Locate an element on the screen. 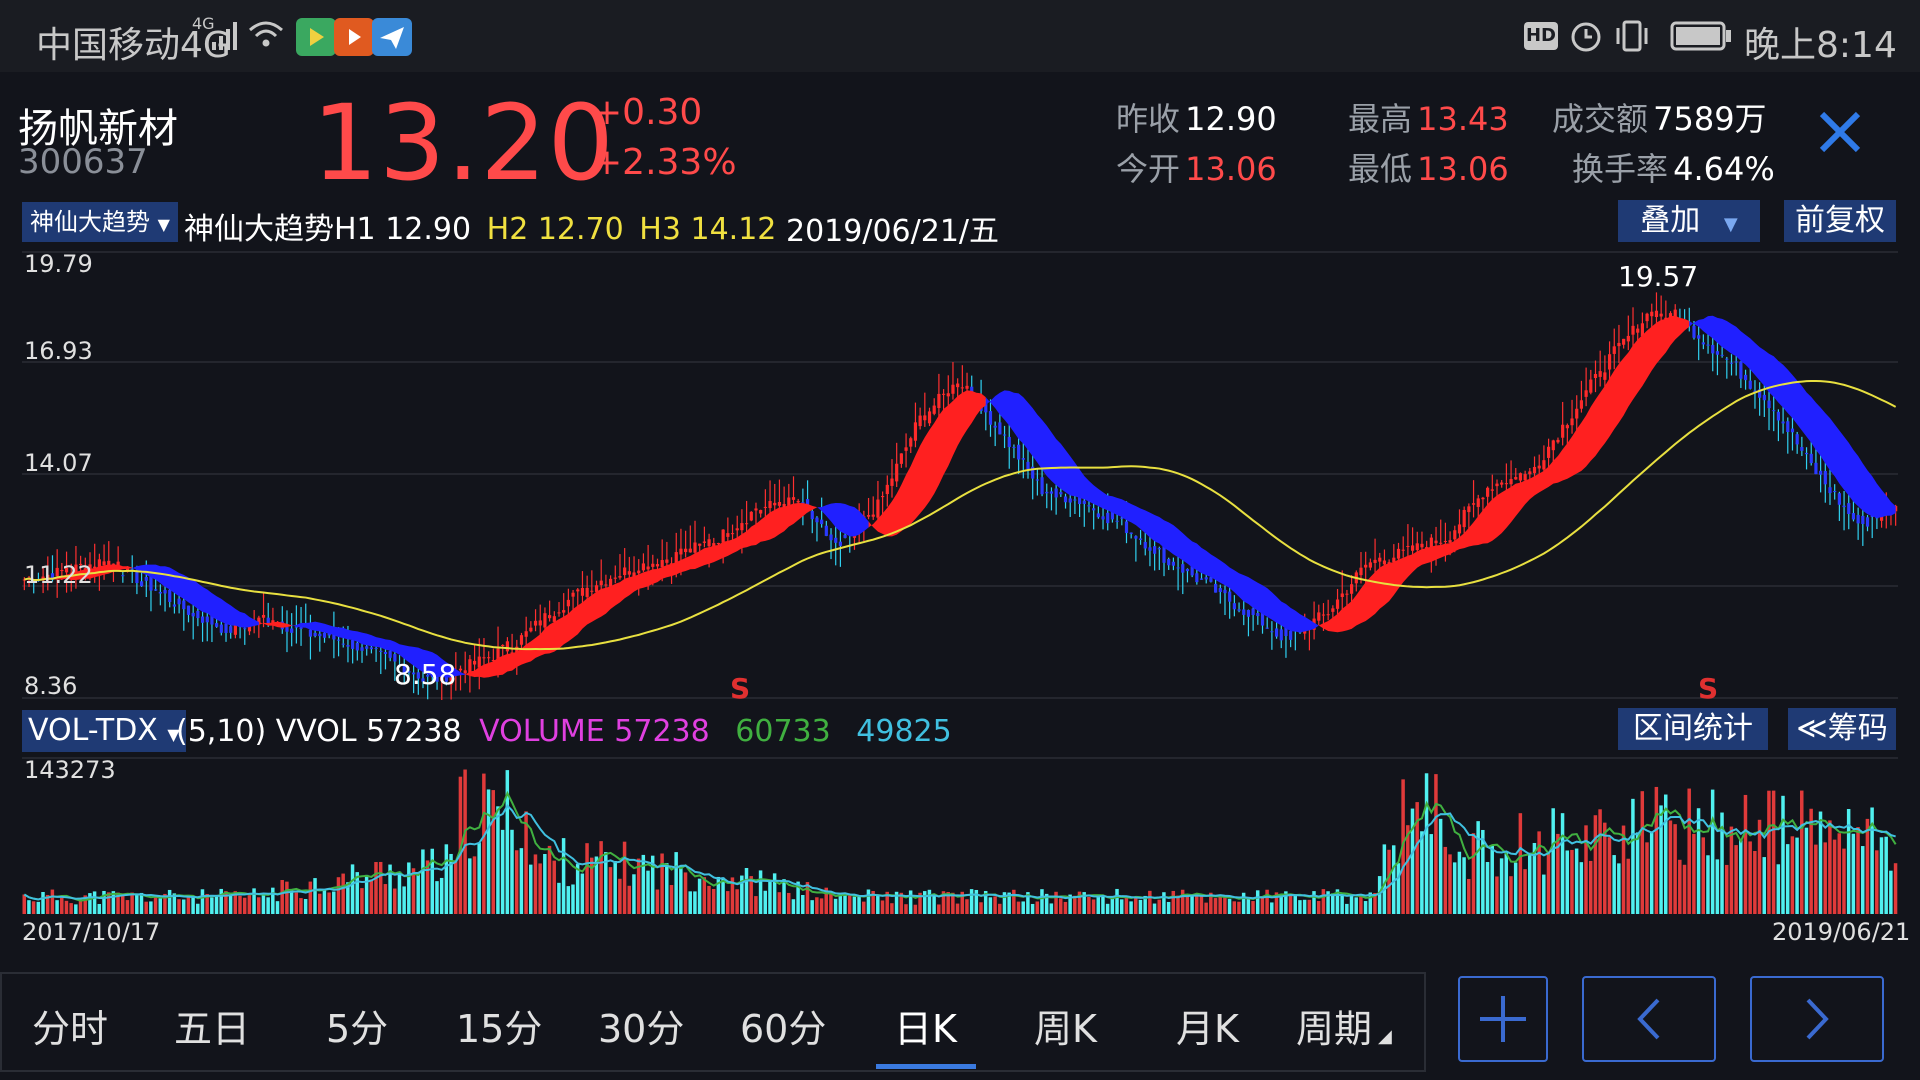  indicator-selector: 神仙大趋势 ▼ is located at coordinates (100, 222).